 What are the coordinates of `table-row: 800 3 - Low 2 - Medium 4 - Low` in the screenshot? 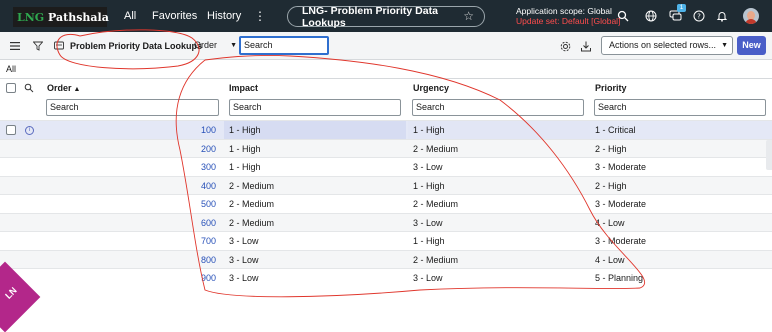 It's located at (386, 258).